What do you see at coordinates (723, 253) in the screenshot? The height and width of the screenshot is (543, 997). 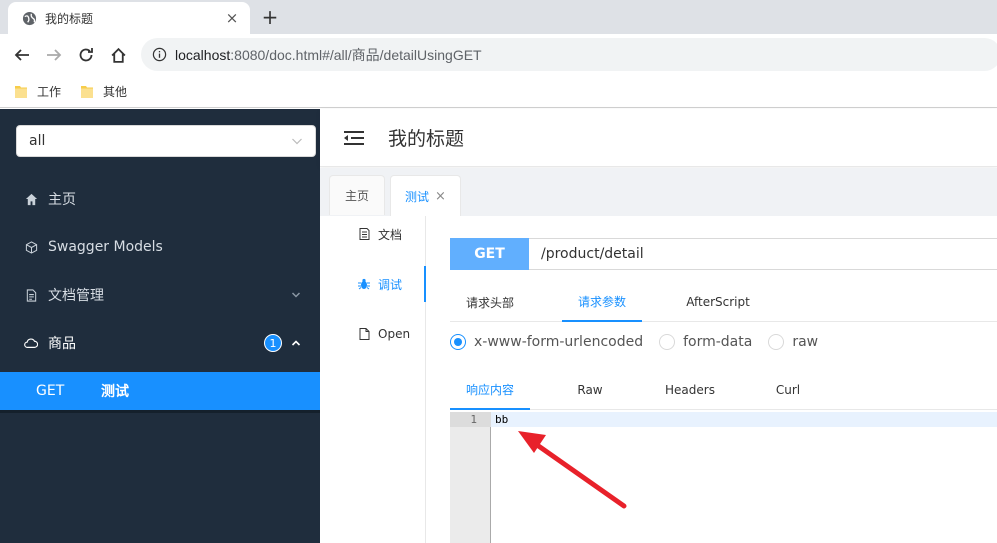 I see `api-url-bar: GET /product/detail` at bounding box center [723, 253].